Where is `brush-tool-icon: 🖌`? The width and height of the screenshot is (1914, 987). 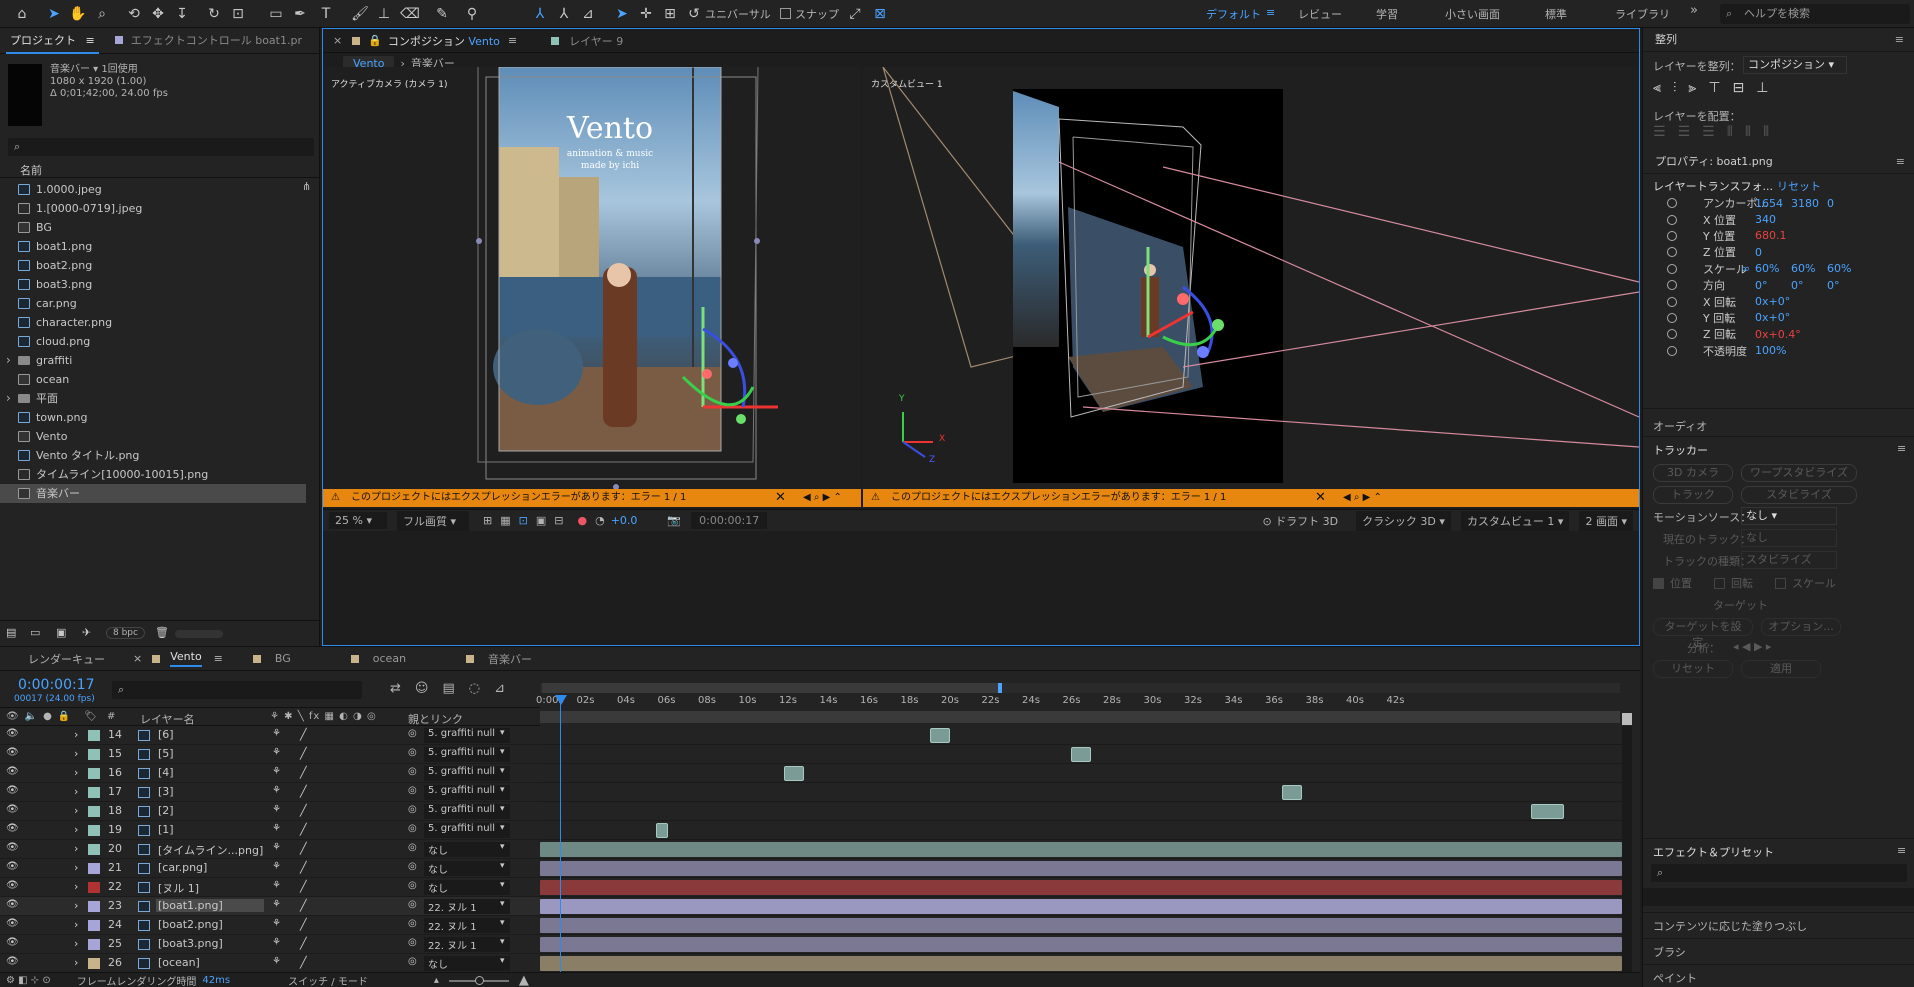 brush-tool-icon: 🖌 is located at coordinates (360, 14).